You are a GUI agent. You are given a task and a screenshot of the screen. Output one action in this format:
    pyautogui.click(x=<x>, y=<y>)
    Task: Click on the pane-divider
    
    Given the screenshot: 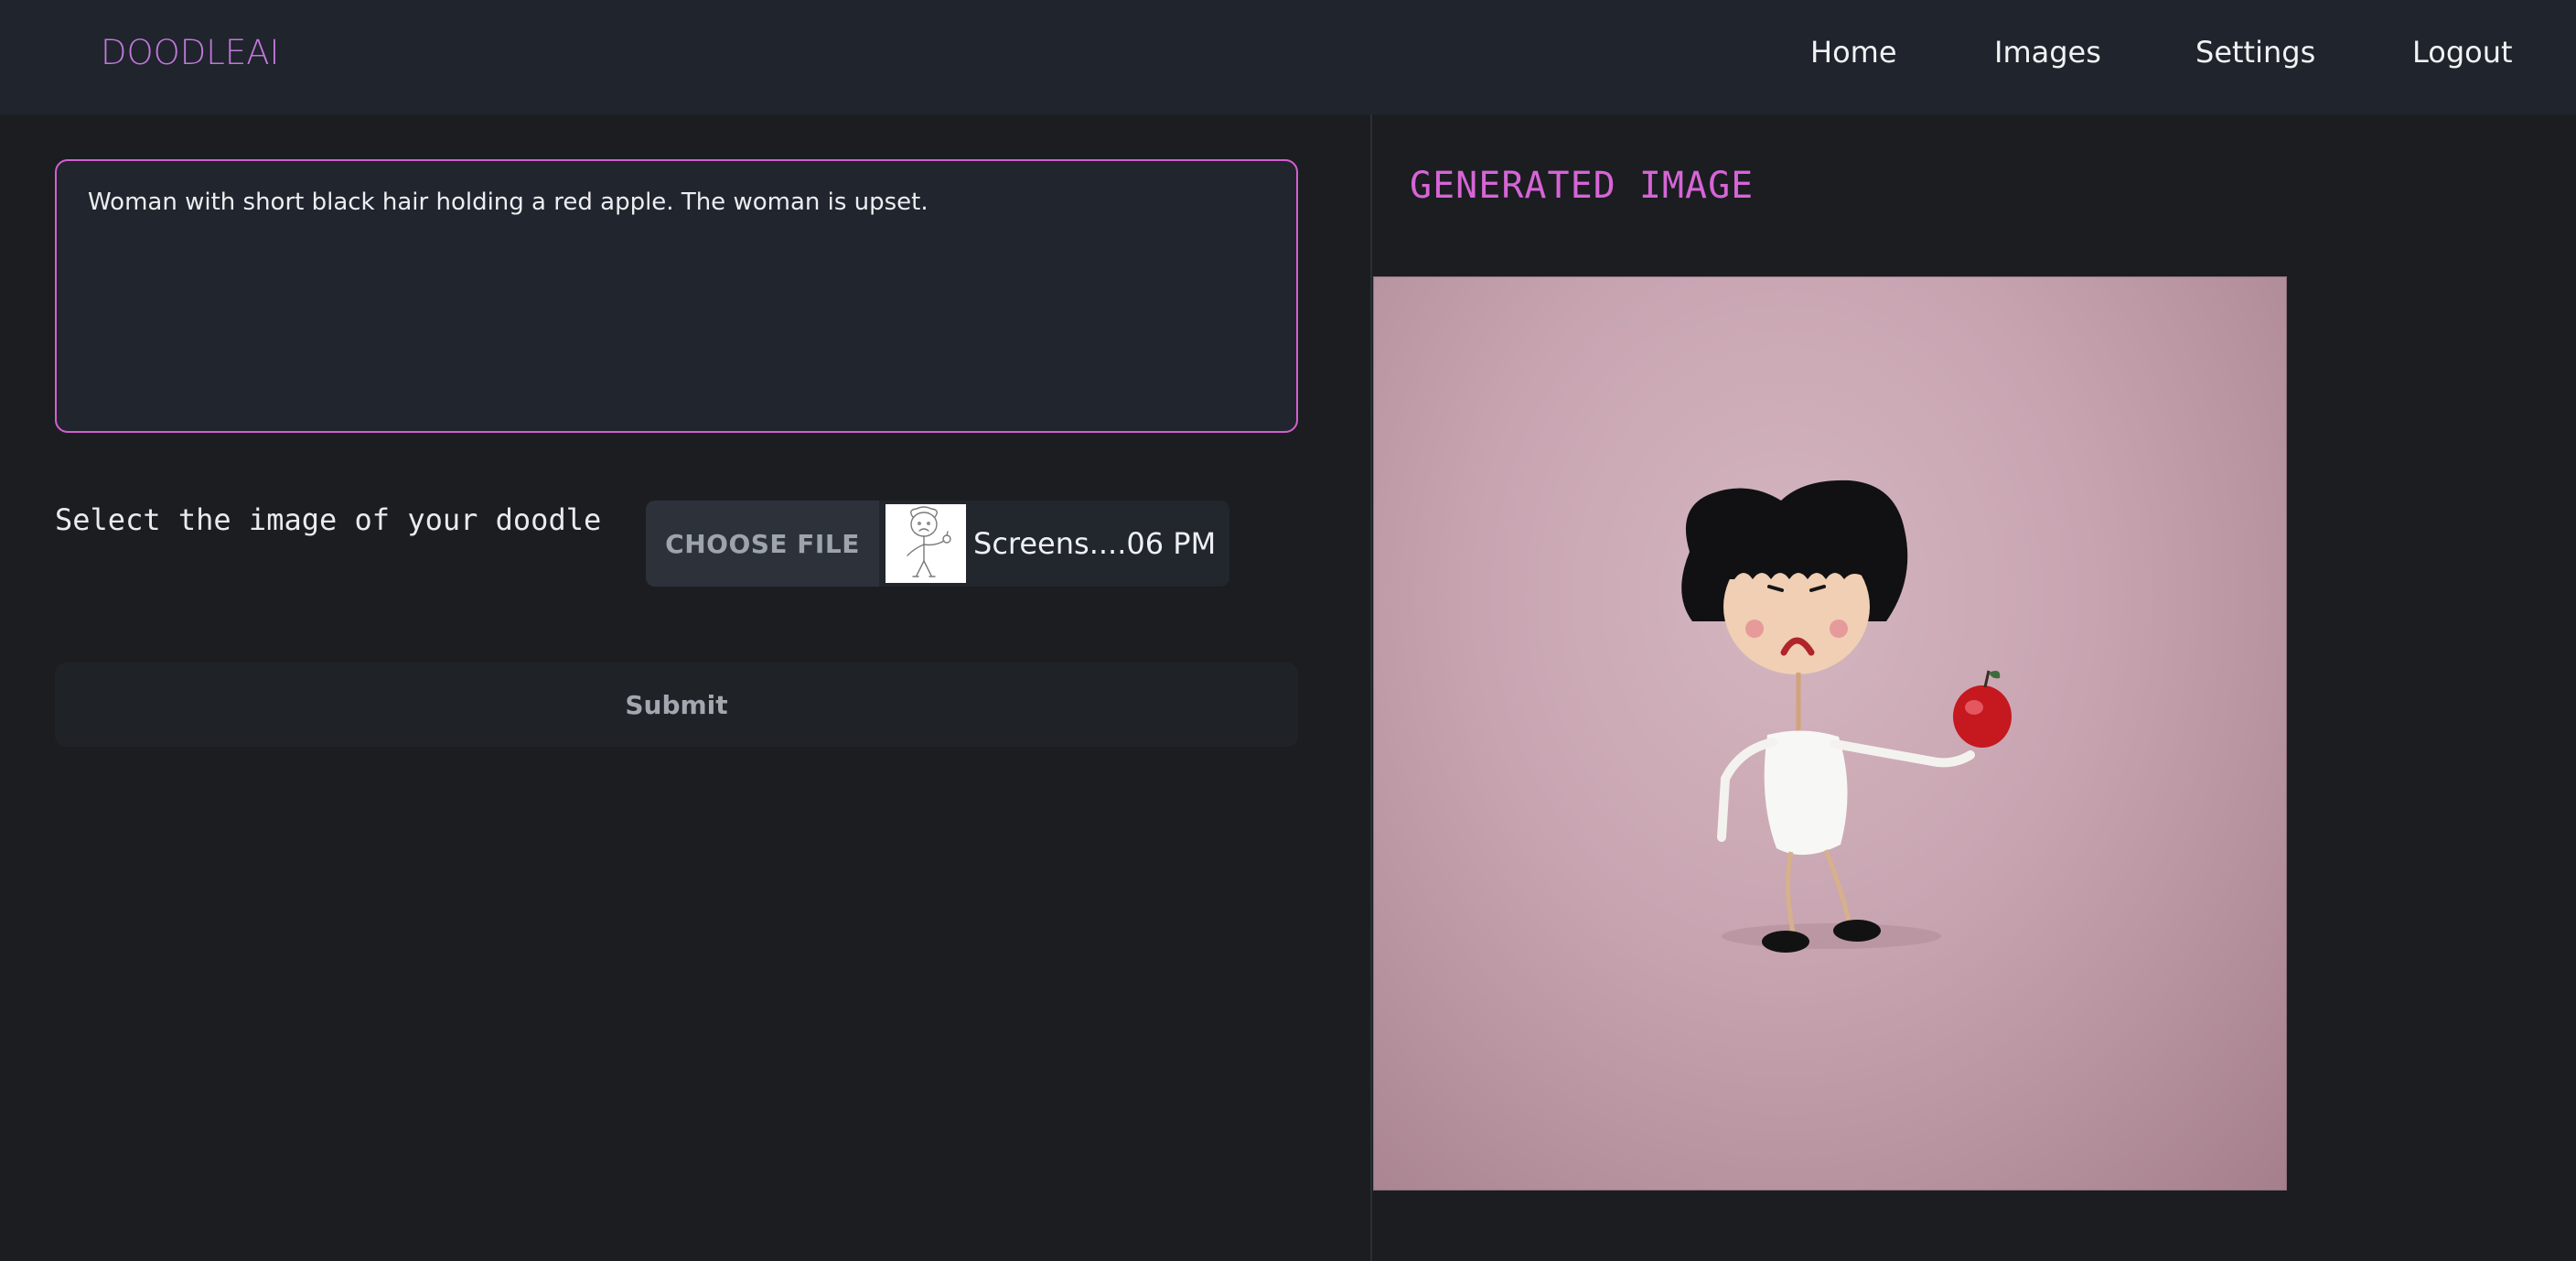 What is the action you would take?
    pyautogui.click(x=1371, y=687)
    